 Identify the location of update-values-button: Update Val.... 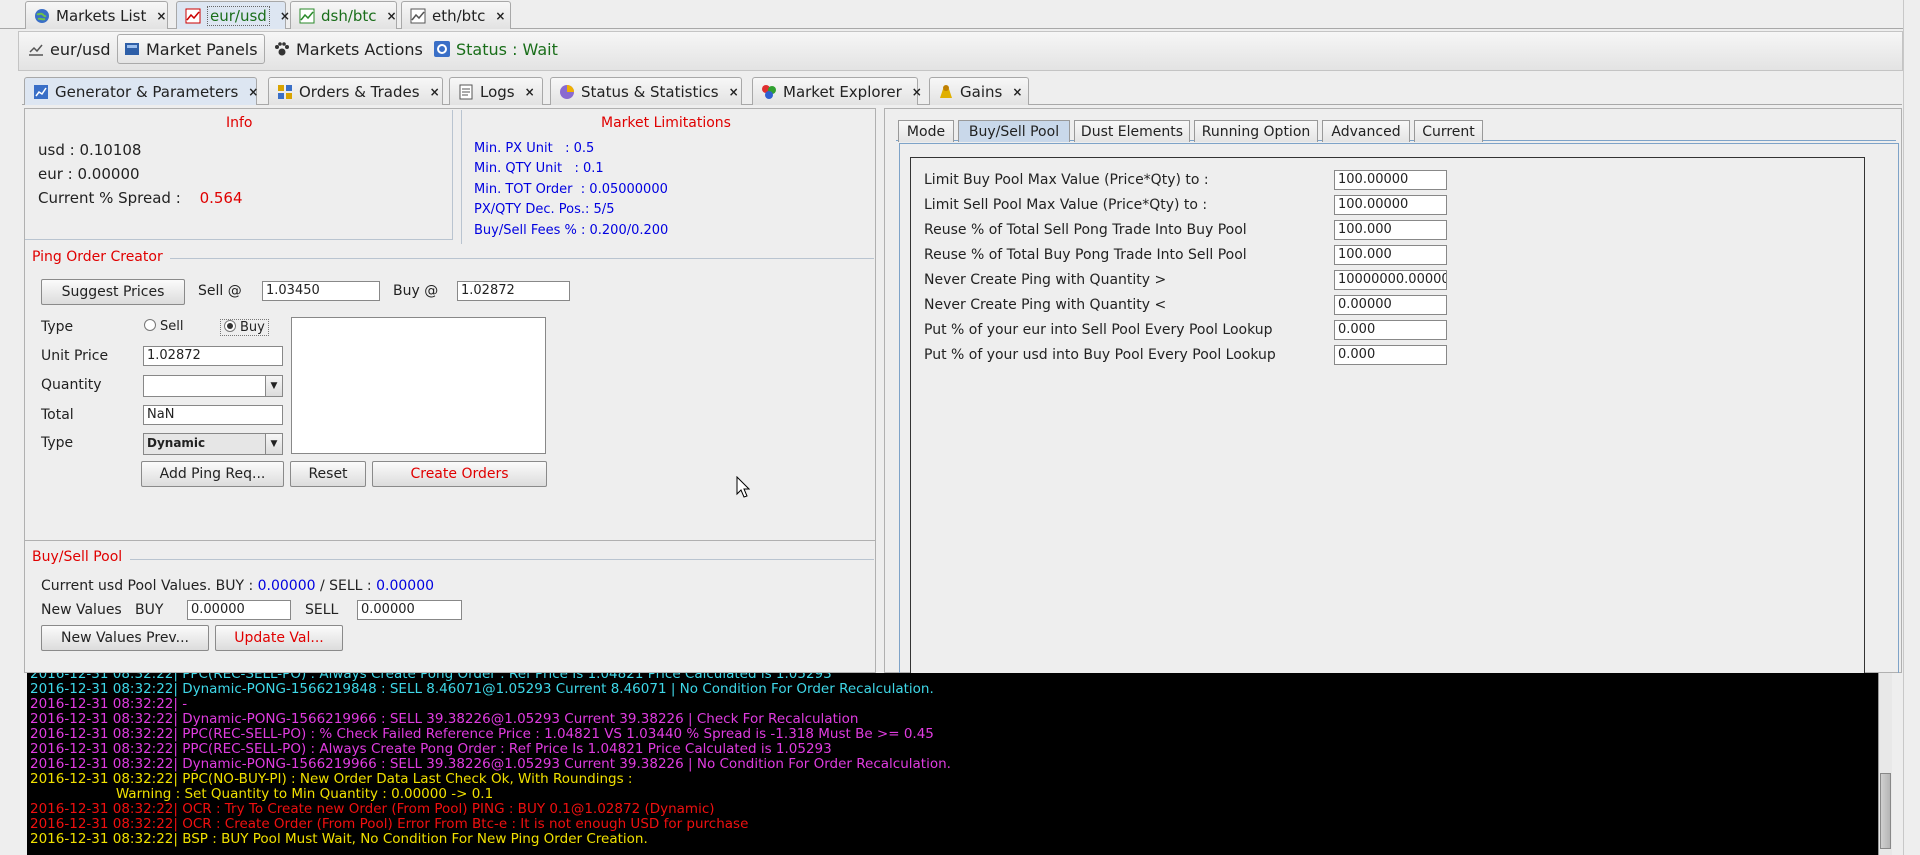
(279, 638).